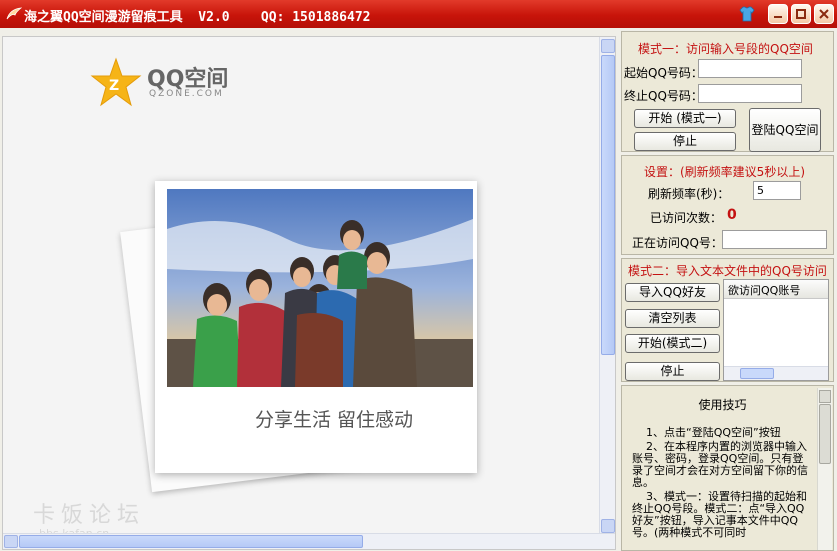  Describe the element at coordinates (158, 84) in the screenshot. I see `qzone-logo: Z QQ空间 QZONE.COM` at that location.